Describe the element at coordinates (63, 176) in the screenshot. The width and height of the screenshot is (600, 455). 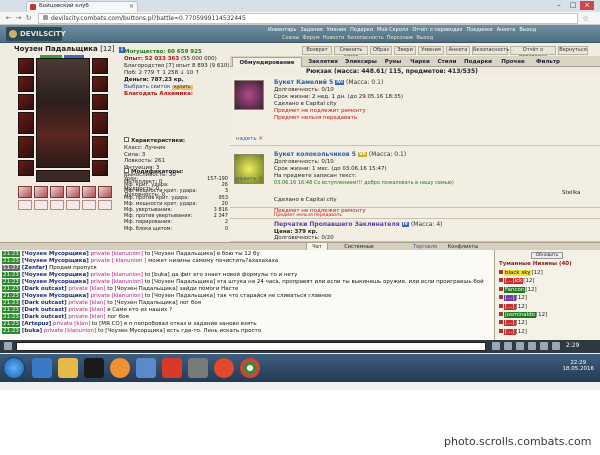
I see `hands-slot` at that location.